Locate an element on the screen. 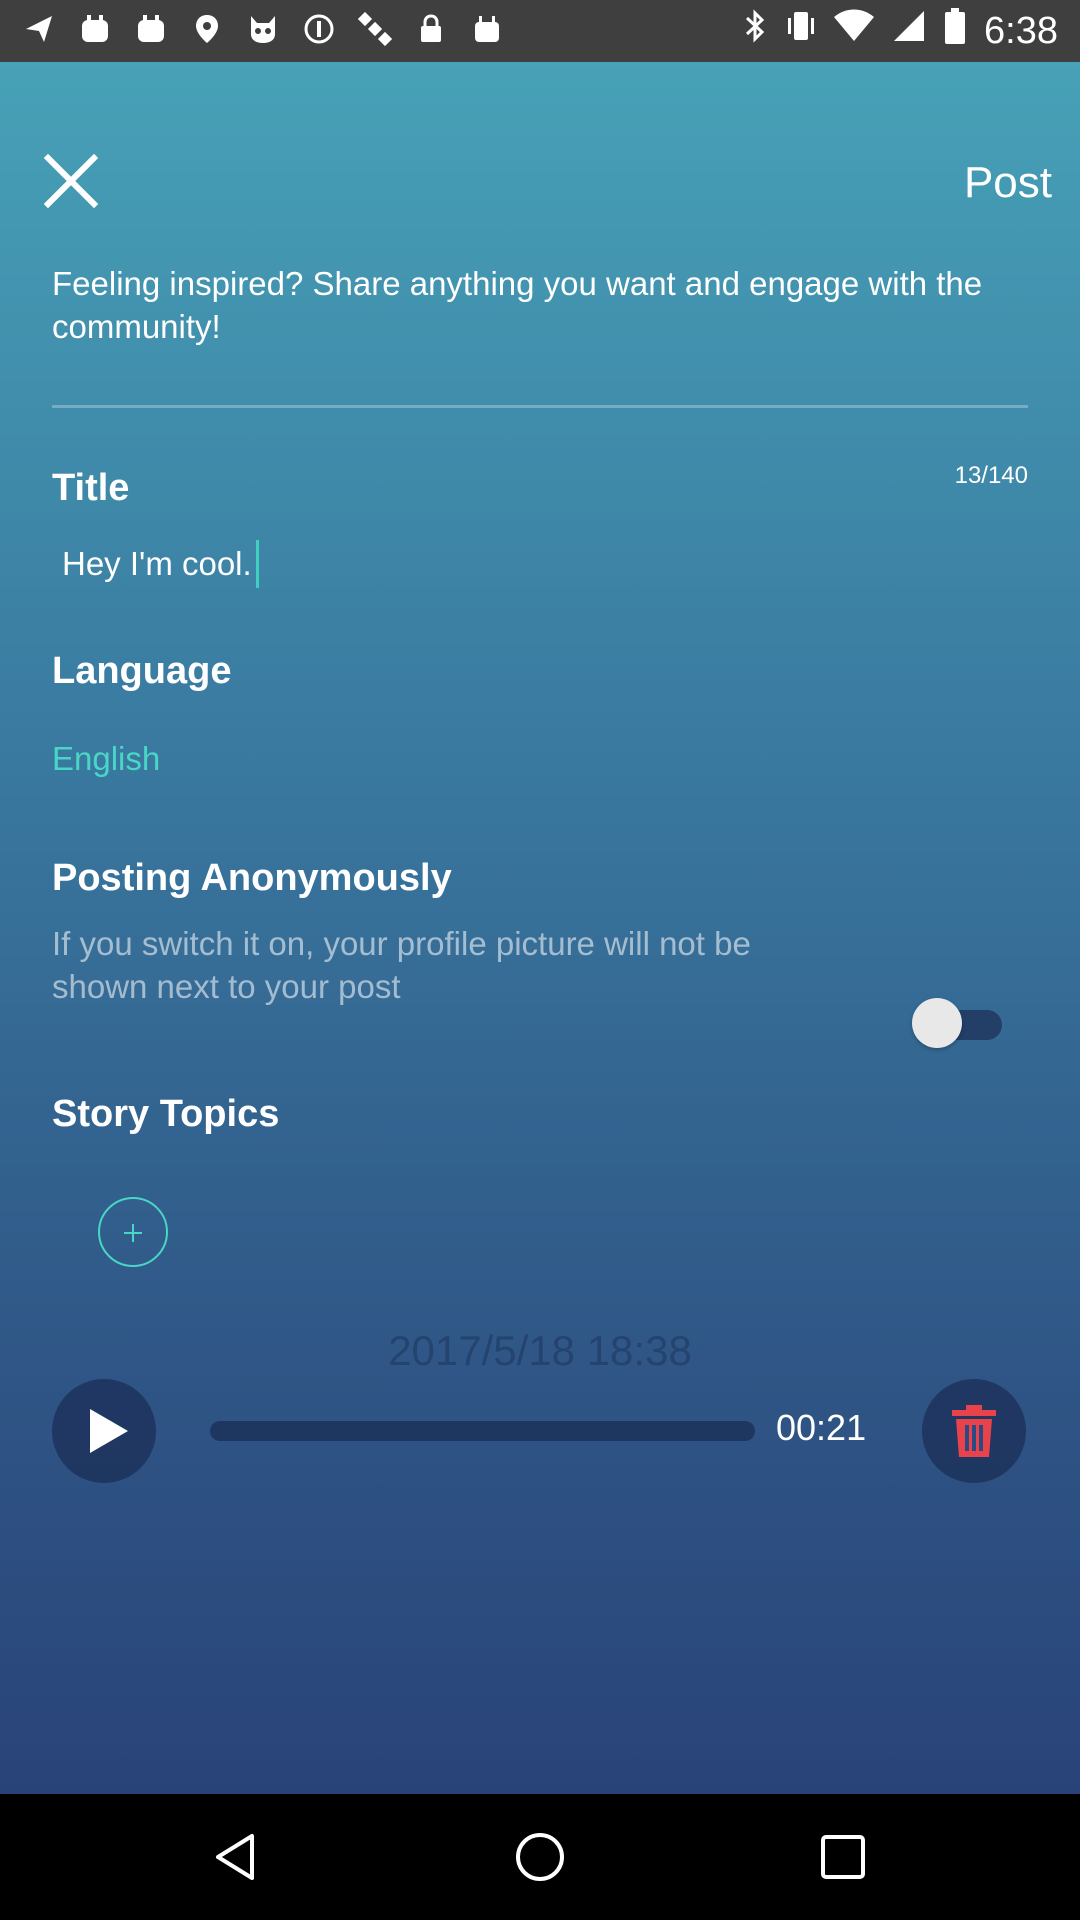 The width and height of the screenshot is (1080, 1920). divider is located at coordinates (540, 406).